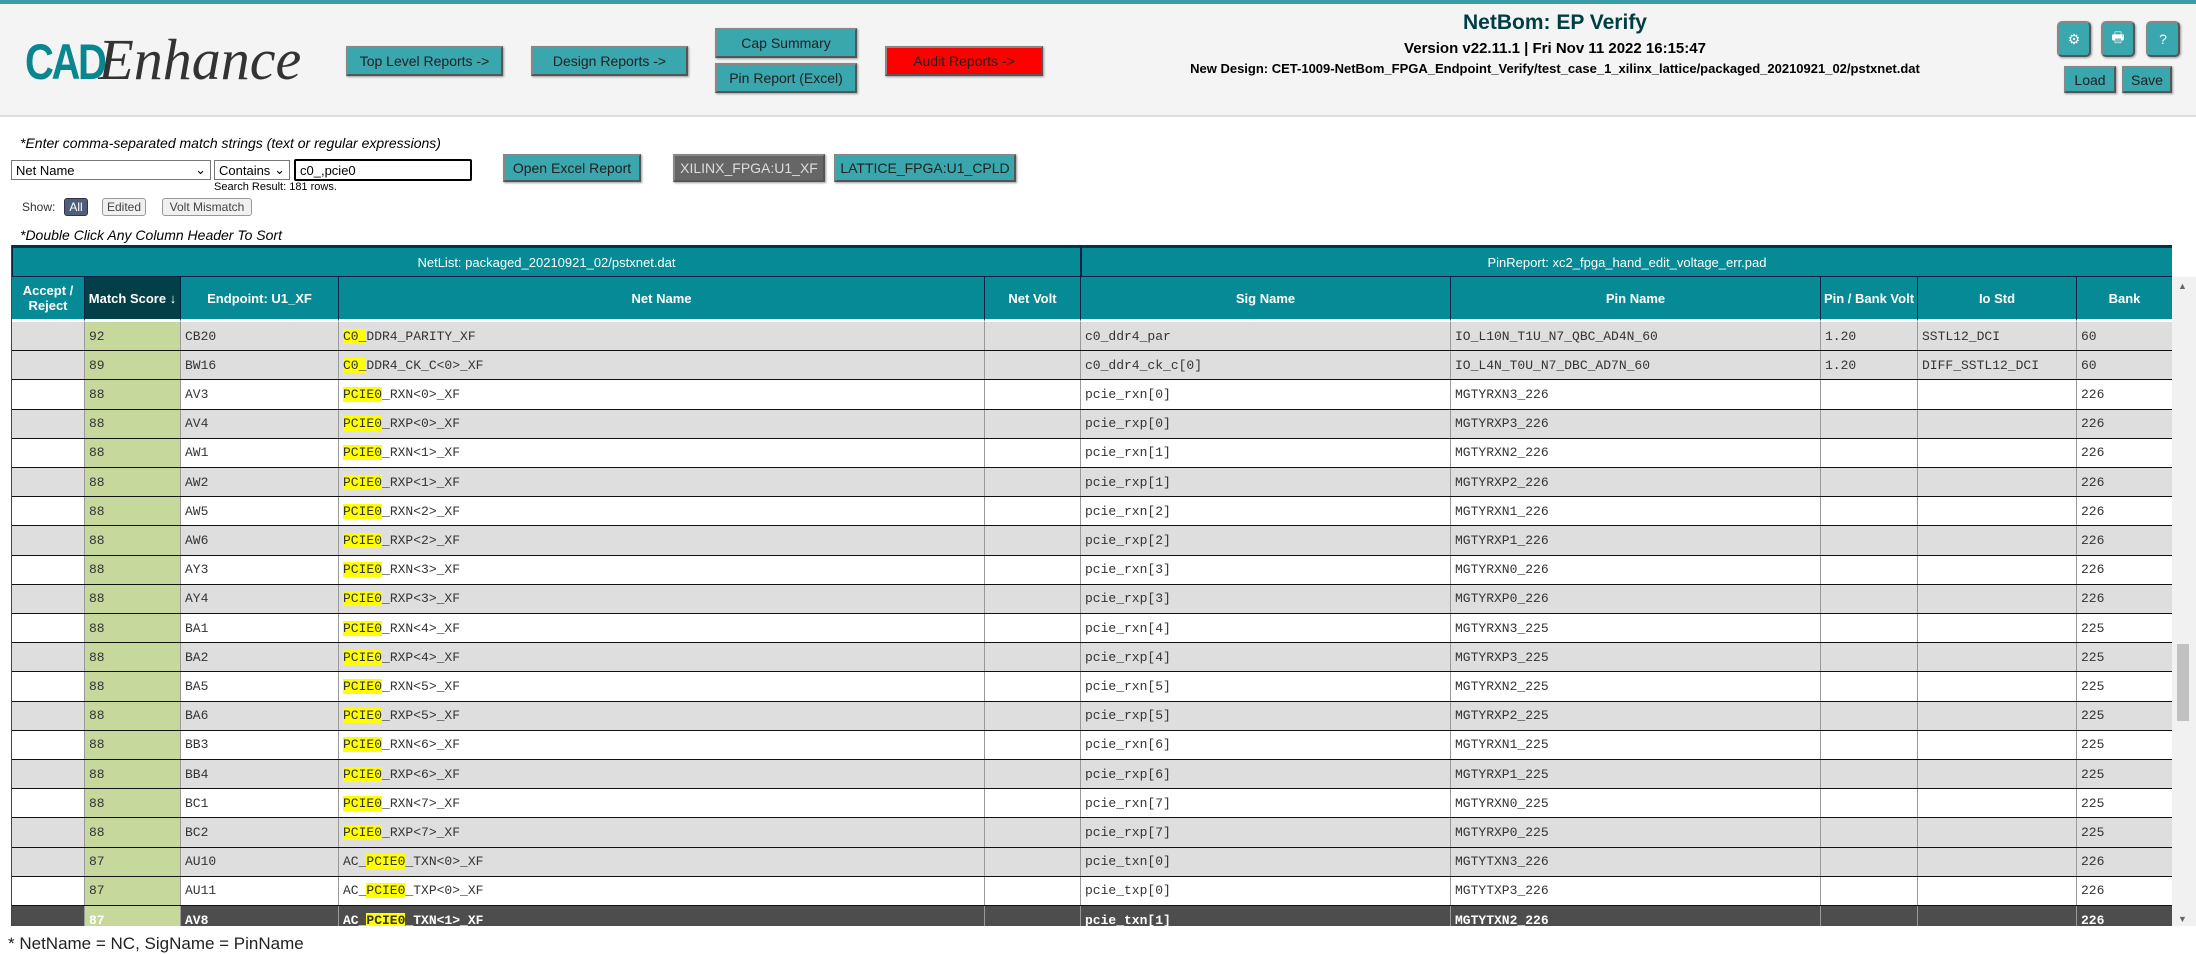 The width and height of the screenshot is (2196, 954). What do you see at coordinates (260, 803) in the screenshot?
I see `cell-endpoint: BC1` at bounding box center [260, 803].